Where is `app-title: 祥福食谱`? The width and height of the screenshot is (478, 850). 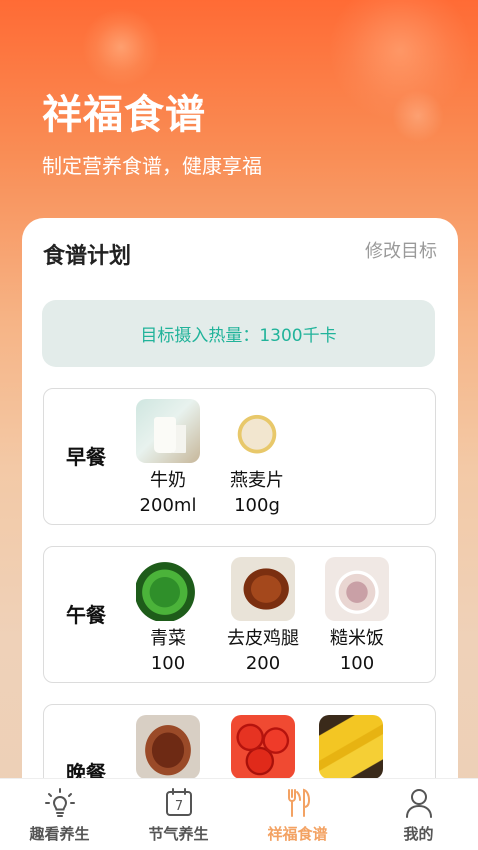
app-title: 祥福食谱 is located at coordinates (124, 115).